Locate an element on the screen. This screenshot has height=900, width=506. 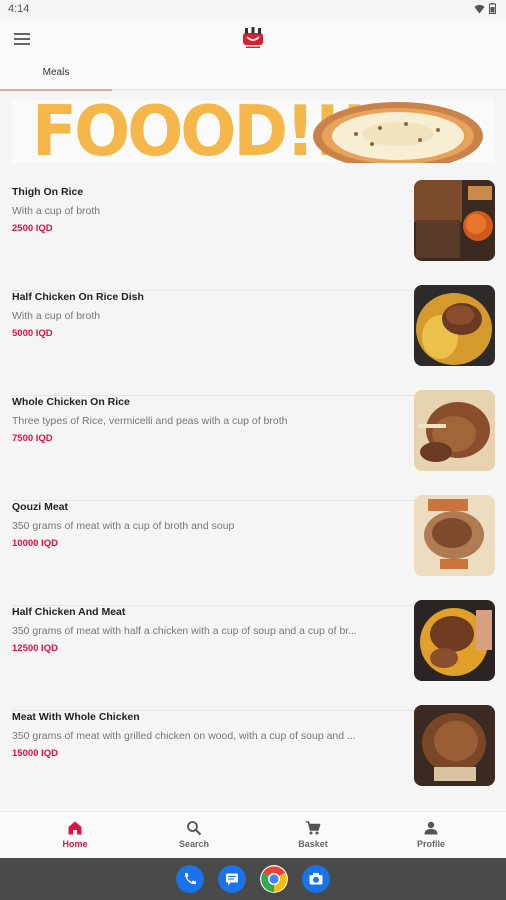
tab-label: Meals is located at coordinates (56, 72).